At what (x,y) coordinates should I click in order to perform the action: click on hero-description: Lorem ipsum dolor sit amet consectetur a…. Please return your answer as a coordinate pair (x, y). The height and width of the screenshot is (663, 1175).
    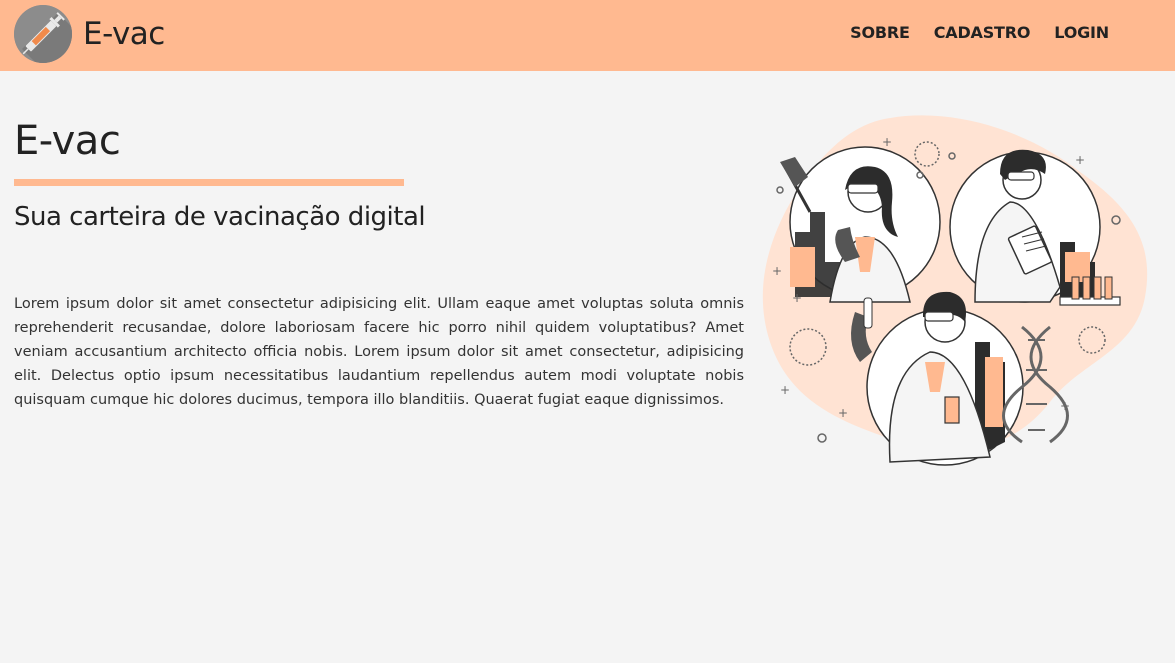
    Looking at the image, I should click on (379, 352).